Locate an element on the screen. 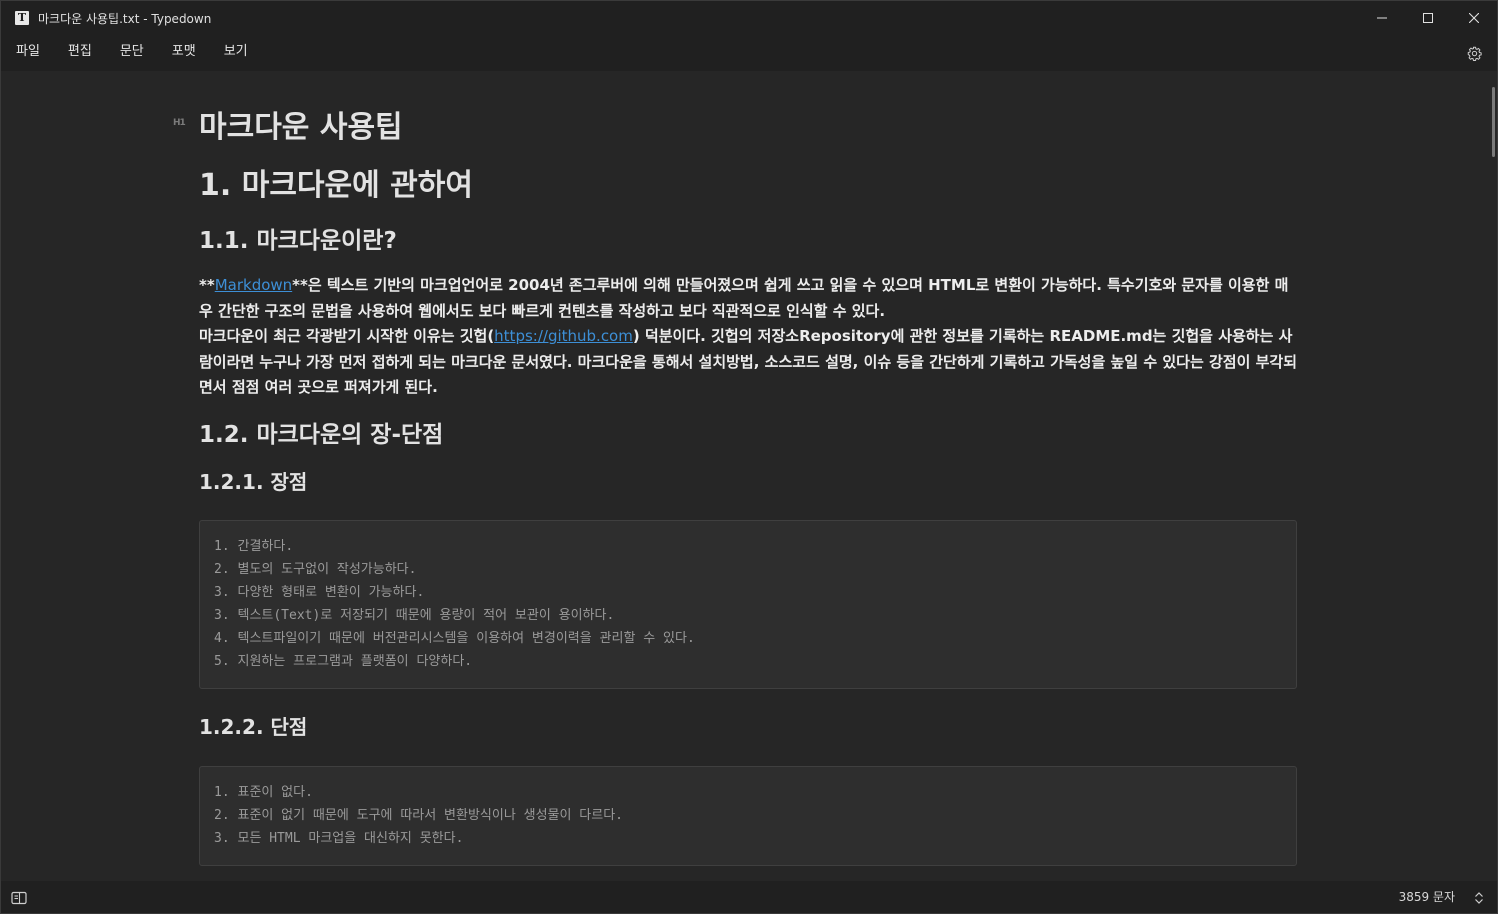 The width and height of the screenshot is (1498, 914). heading-level-marker: H1 is located at coordinates (179, 123).